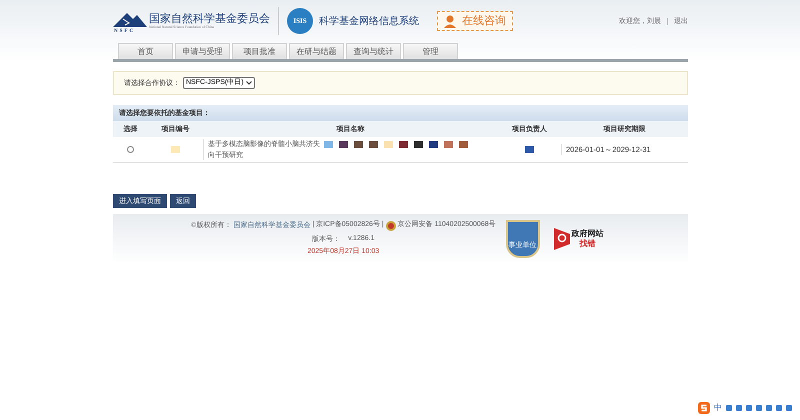  I want to click on nav-tab: 首页, so click(145, 51).